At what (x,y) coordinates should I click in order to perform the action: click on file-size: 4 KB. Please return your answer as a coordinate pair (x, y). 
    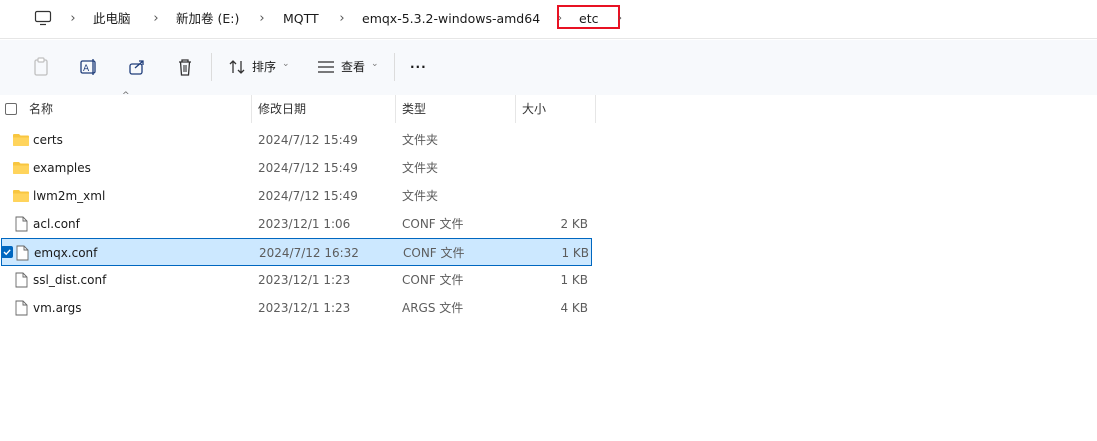
    Looking at the image, I should click on (574, 308).